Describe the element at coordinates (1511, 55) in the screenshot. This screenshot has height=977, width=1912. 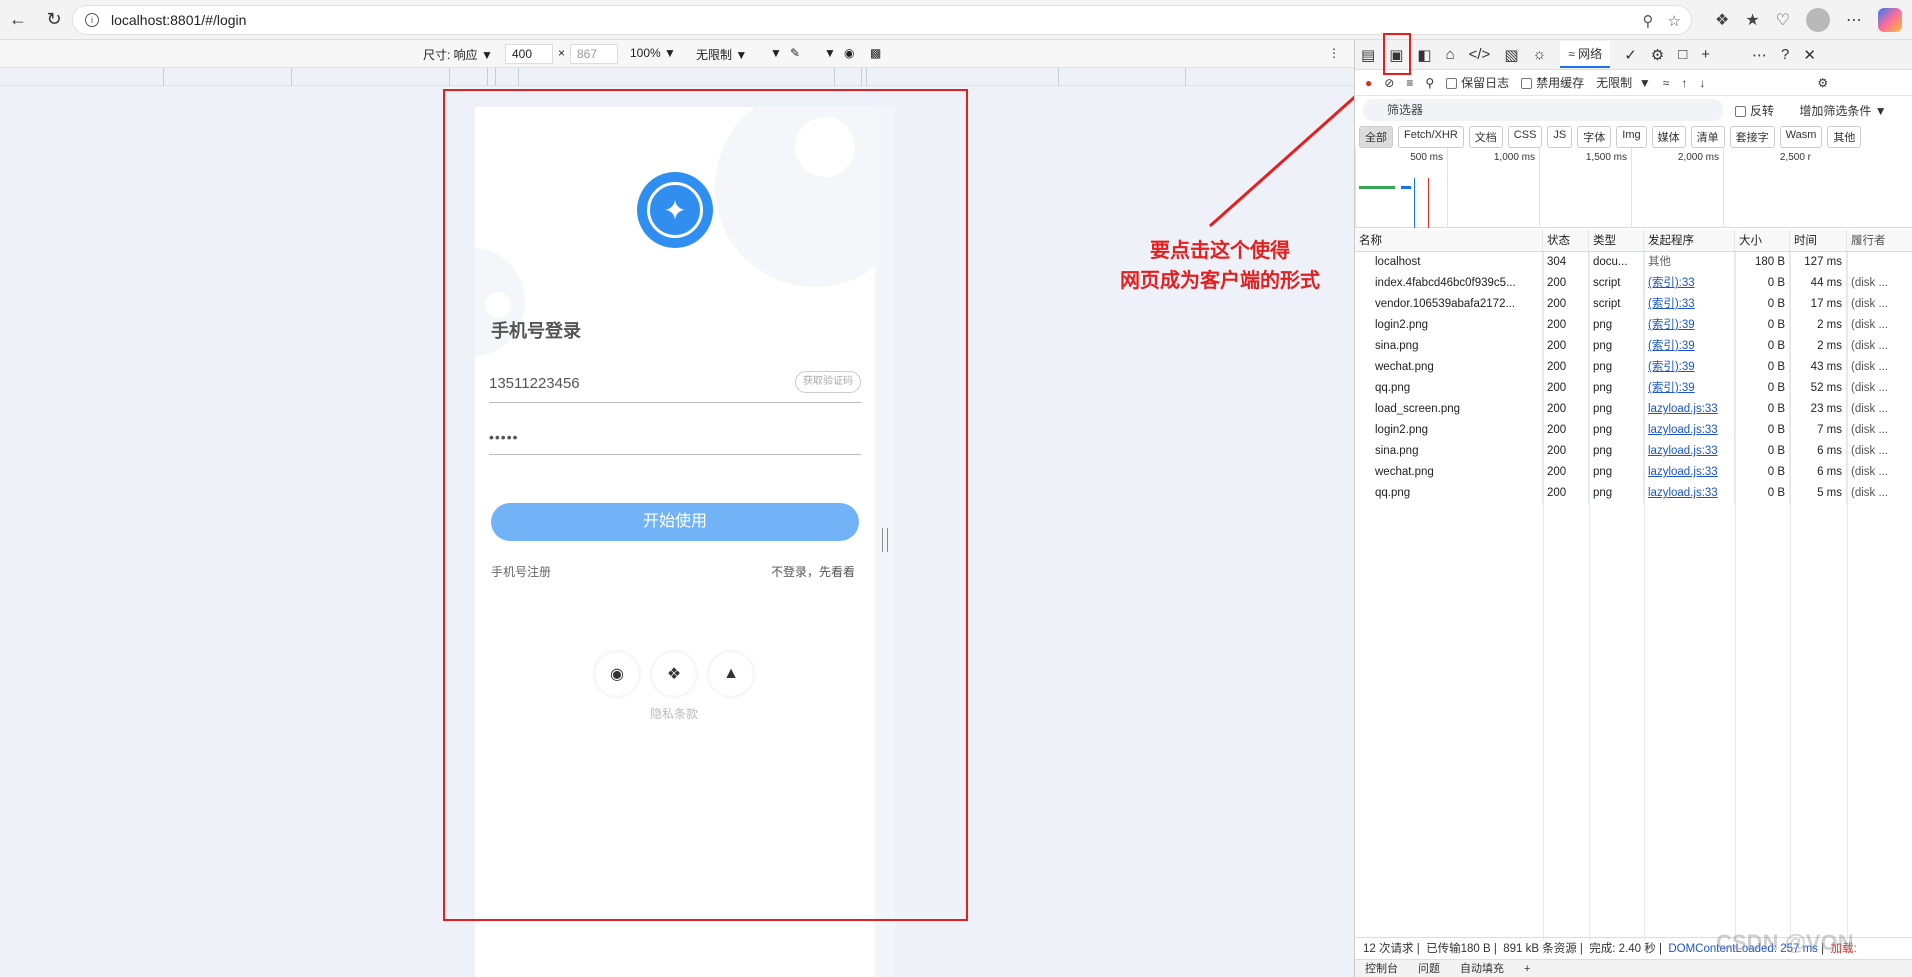
I see `console-icon: ▧` at that location.